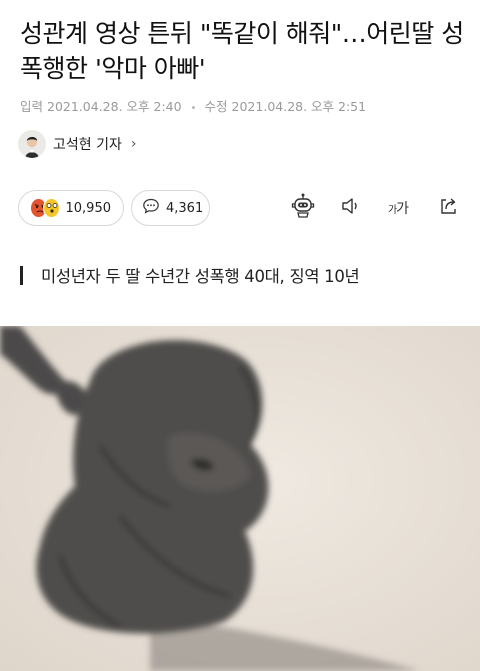 The height and width of the screenshot is (671, 480). What do you see at coordinates (151, 208) in the screenshot?
I see `speech-bubble-icon` at bounding box center [151, 208].